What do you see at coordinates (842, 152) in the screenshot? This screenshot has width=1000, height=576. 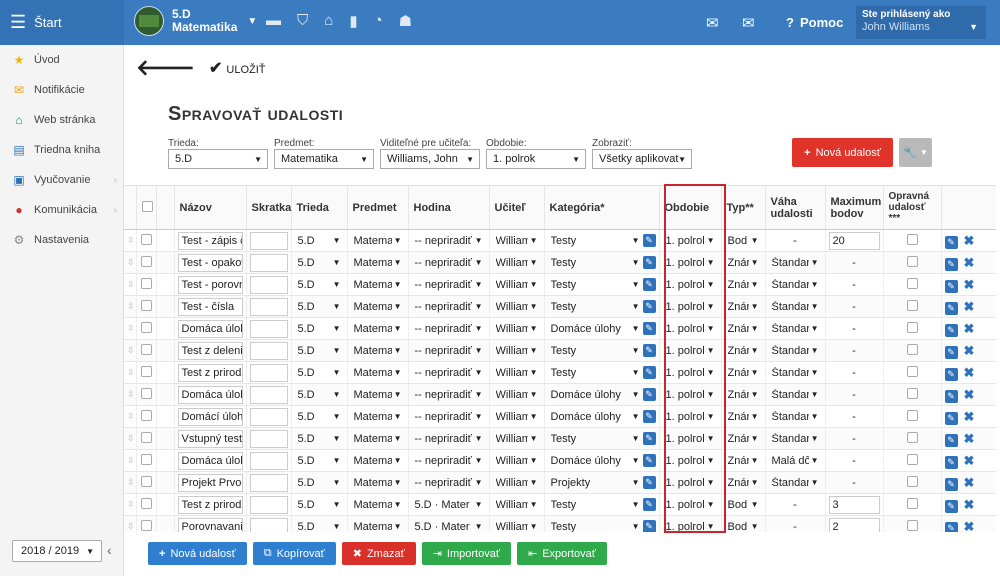 I see `new-event-button: + Nová udalosť` at bounding box center [842, 152].